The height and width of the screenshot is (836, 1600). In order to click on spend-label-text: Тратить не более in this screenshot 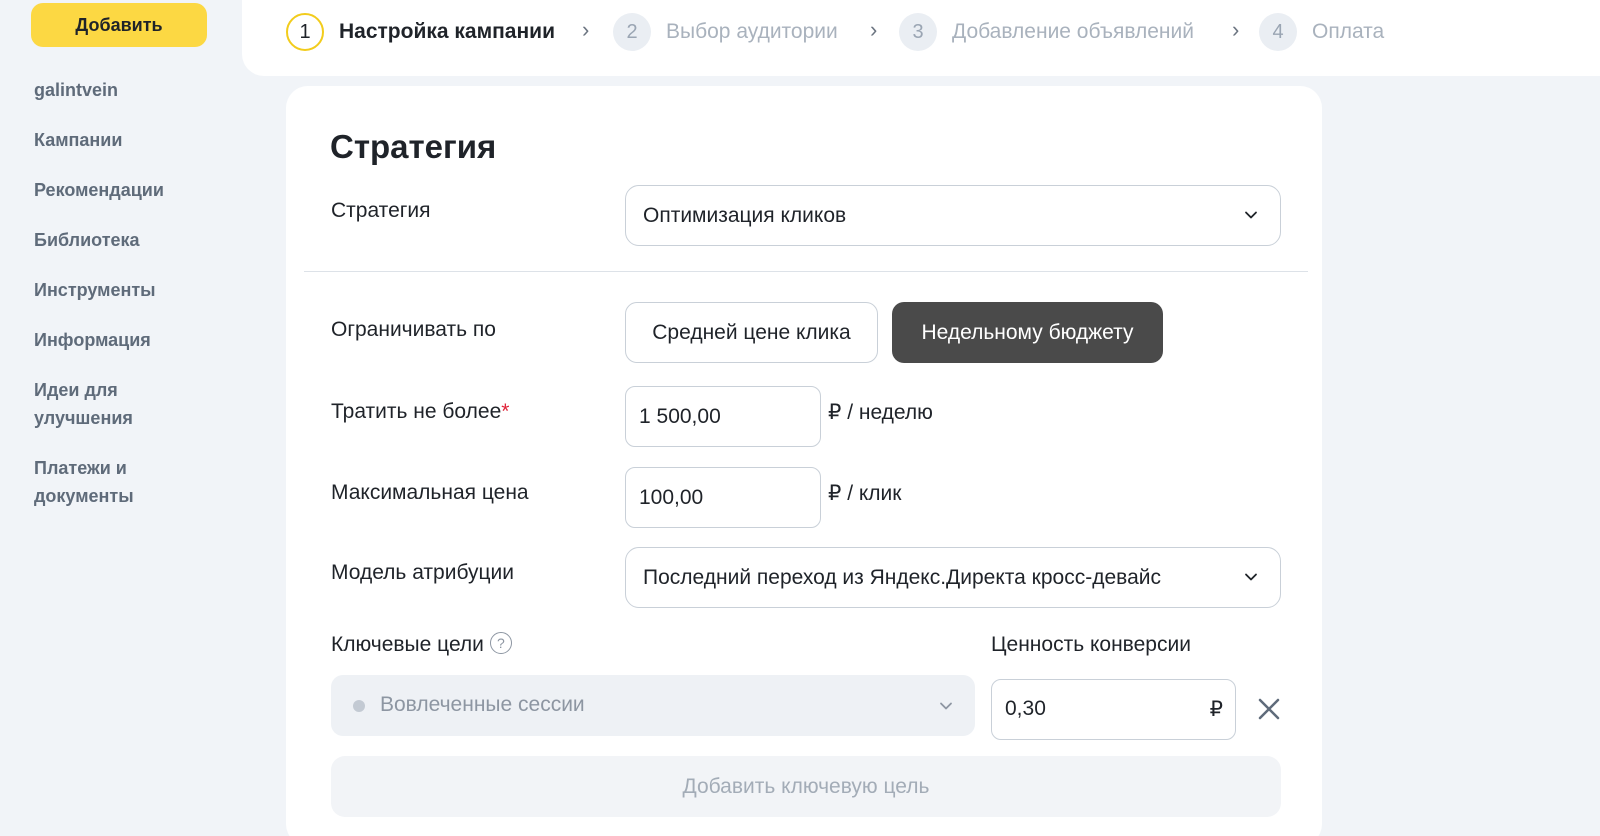, I will do `click(416, 411)`.